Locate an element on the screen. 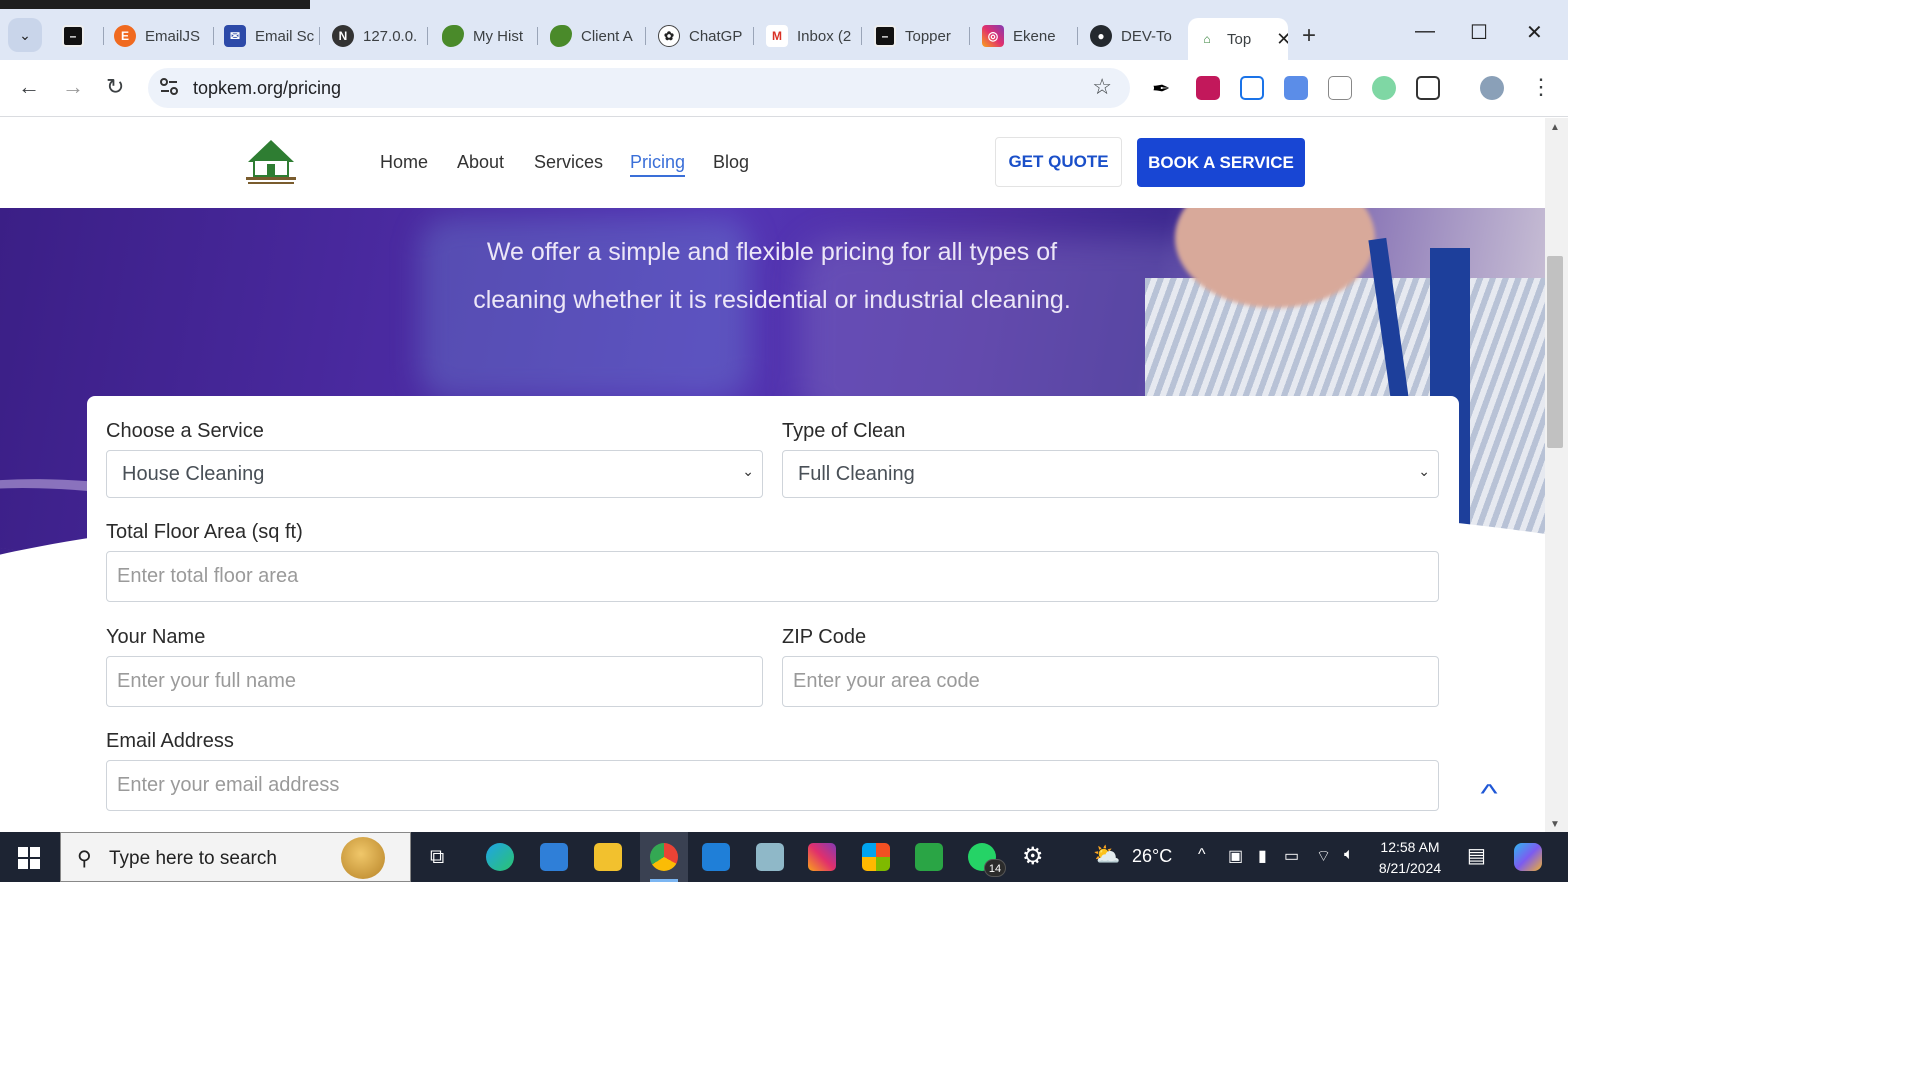  colorzilla-icon is located at coordinates (1384, 88).